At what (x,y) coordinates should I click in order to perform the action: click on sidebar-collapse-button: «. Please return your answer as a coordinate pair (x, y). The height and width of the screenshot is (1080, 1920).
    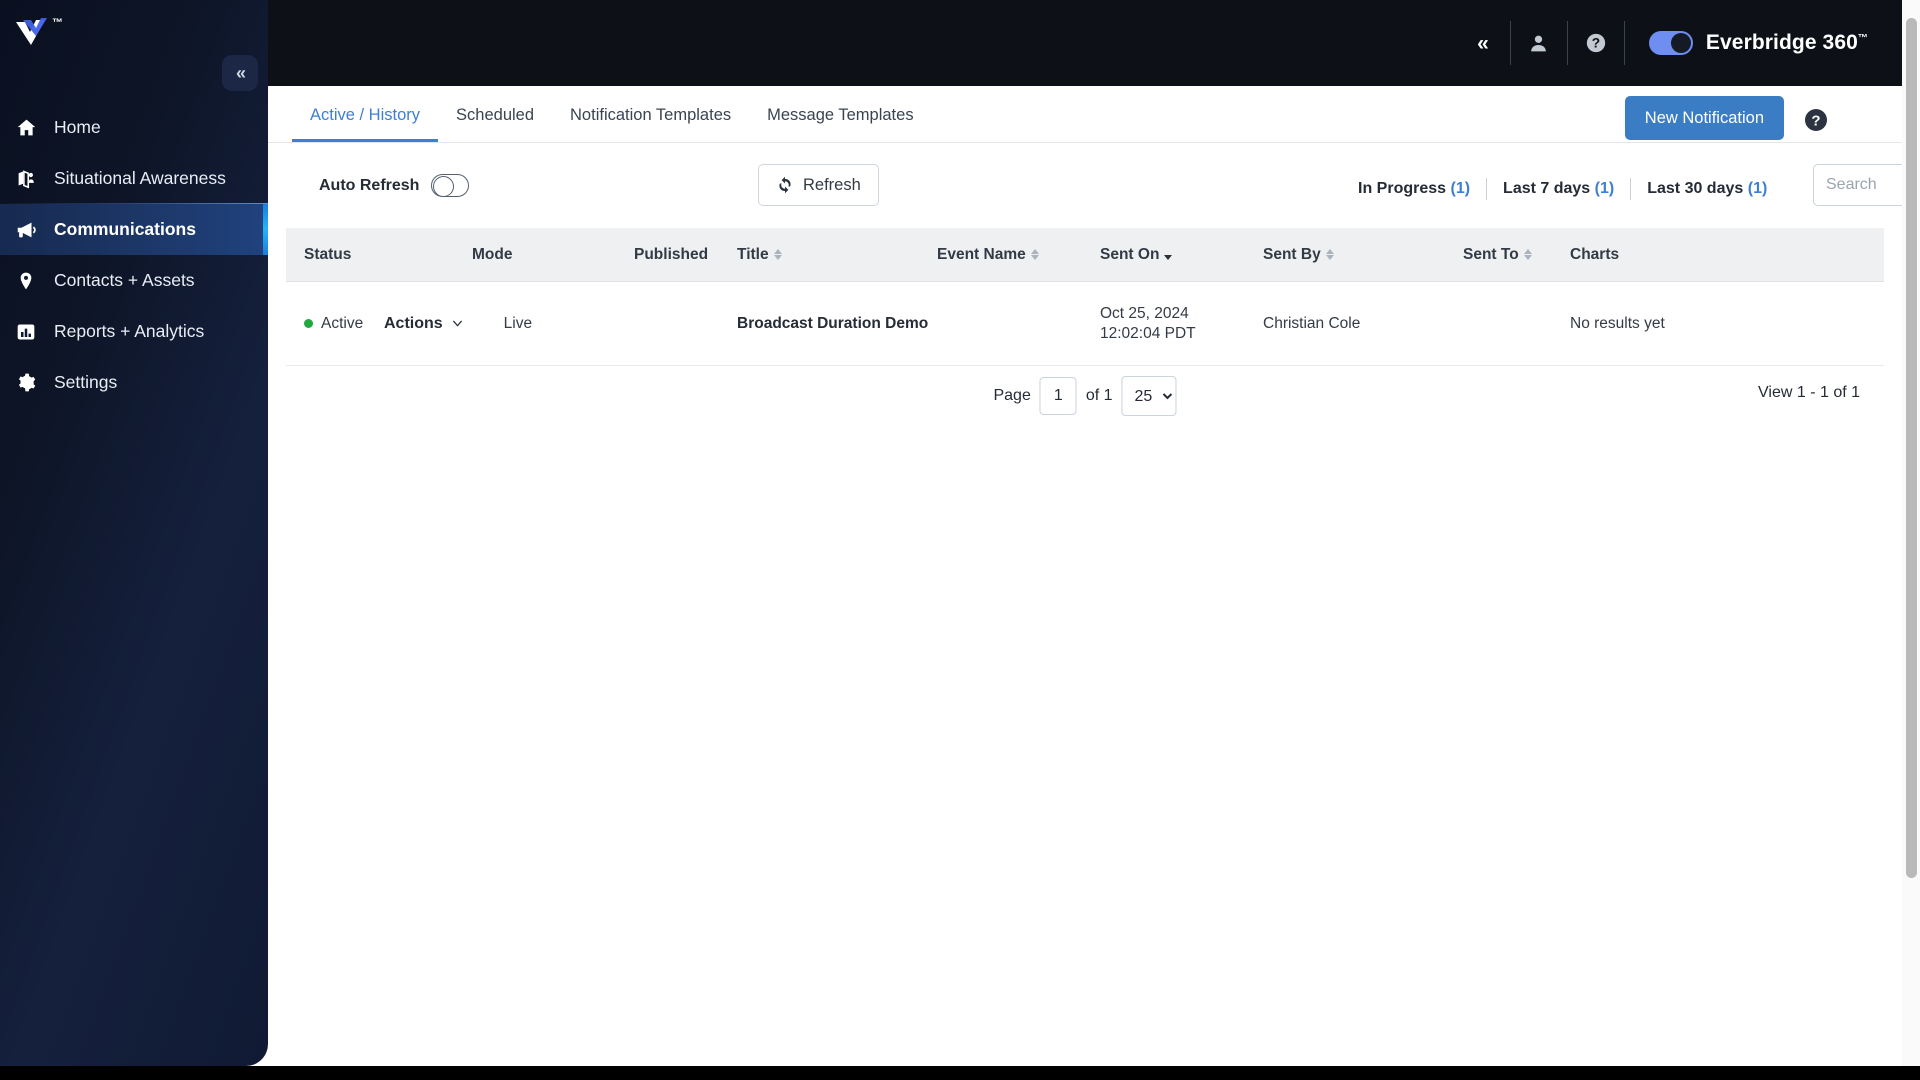
    Looking at the image, I should click on (240, 73).